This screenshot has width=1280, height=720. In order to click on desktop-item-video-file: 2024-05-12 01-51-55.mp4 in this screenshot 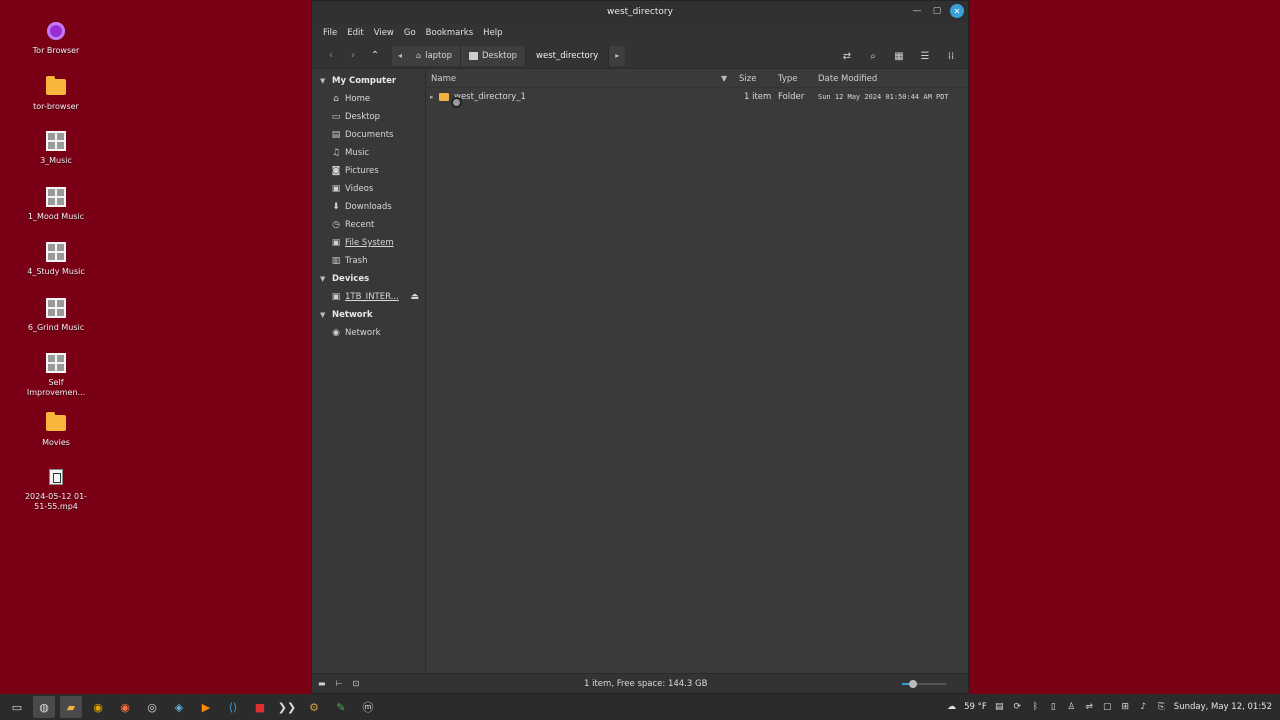, I will do `click(56, 489)`.